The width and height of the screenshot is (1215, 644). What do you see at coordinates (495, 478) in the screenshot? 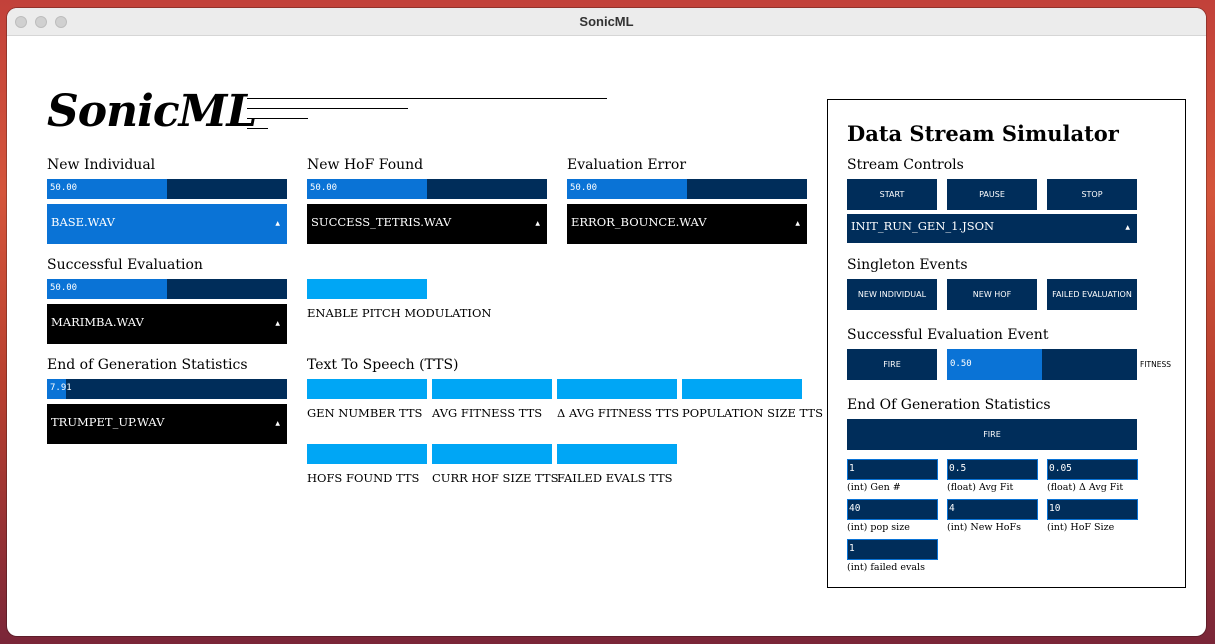
I see `tts-curr-hof-size-label: CURR HOF SIZE TTS` at bounding box center [495, 478].